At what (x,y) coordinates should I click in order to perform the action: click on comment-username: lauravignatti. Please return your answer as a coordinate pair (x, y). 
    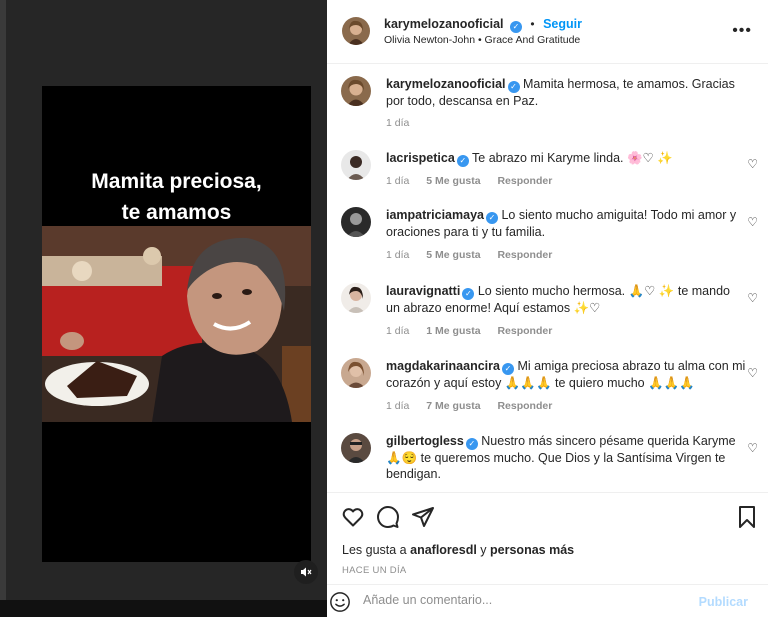
    Looking at the image, I should click on (423, 291).